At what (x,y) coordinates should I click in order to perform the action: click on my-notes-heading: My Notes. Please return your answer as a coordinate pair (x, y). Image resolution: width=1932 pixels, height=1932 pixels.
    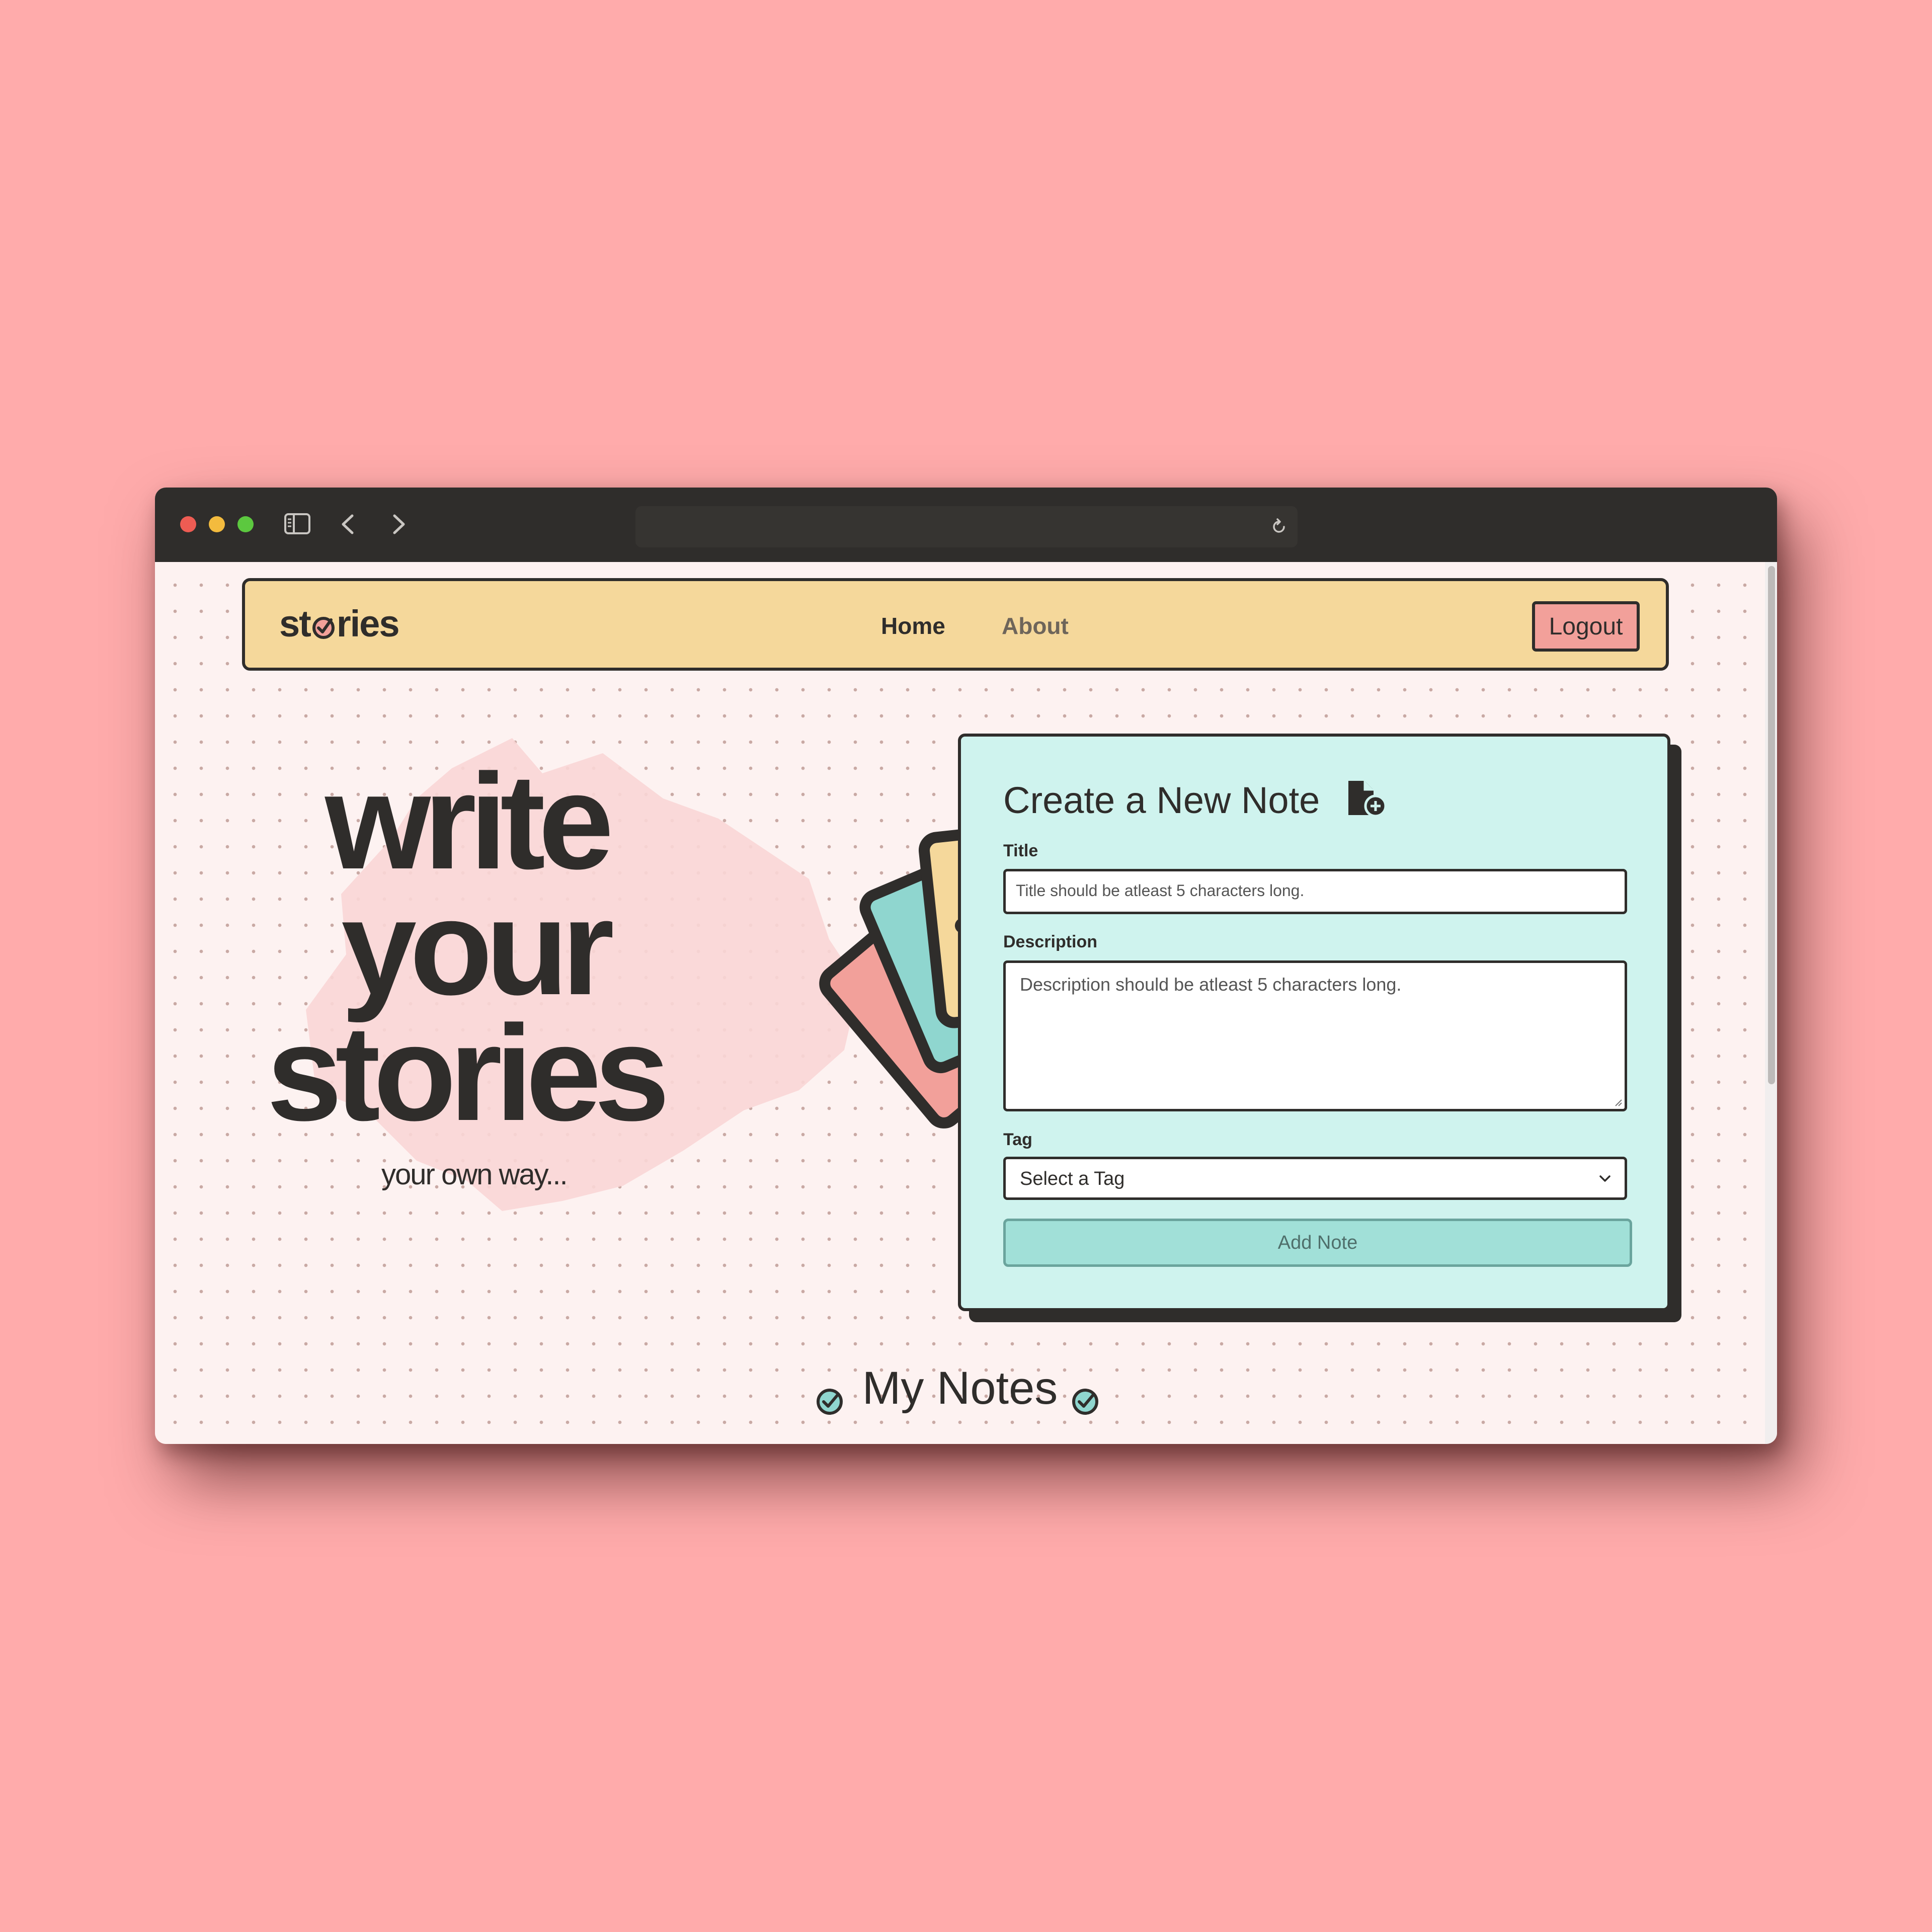
    Looking at the image, I should click on (960, 1388).